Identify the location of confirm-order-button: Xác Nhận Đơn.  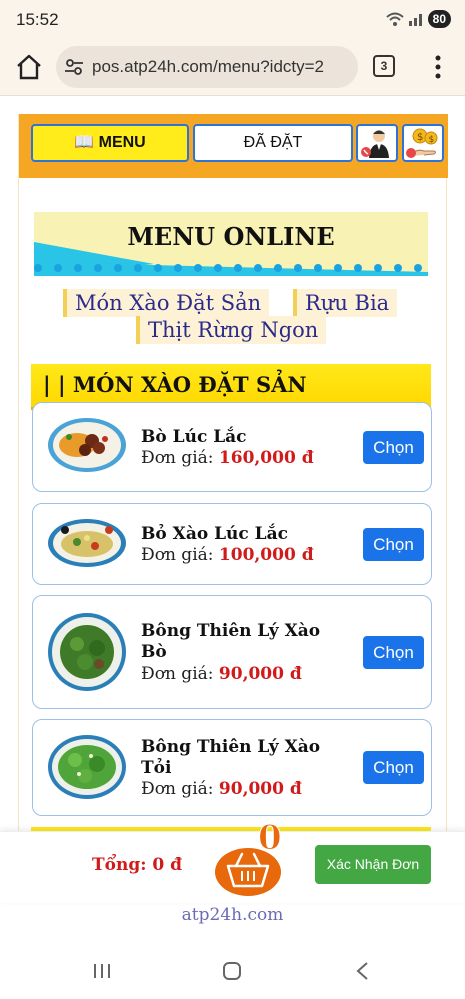
(373, 864).